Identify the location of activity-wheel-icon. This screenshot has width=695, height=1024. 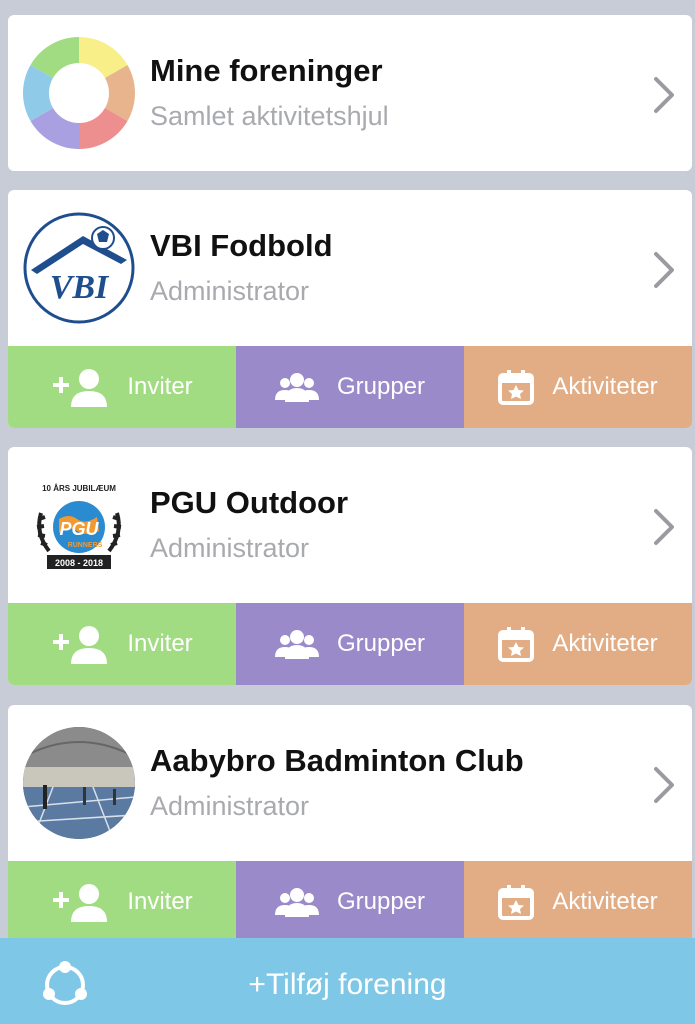
(79, 93).